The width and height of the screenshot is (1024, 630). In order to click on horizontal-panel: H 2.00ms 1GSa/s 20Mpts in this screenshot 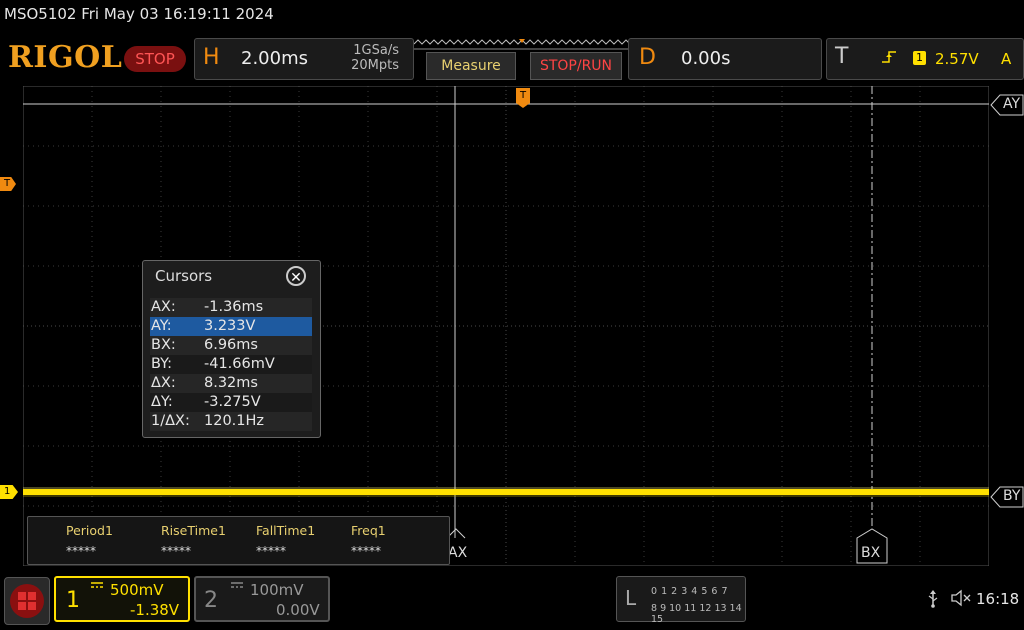, I will do `click(304, 59)`.